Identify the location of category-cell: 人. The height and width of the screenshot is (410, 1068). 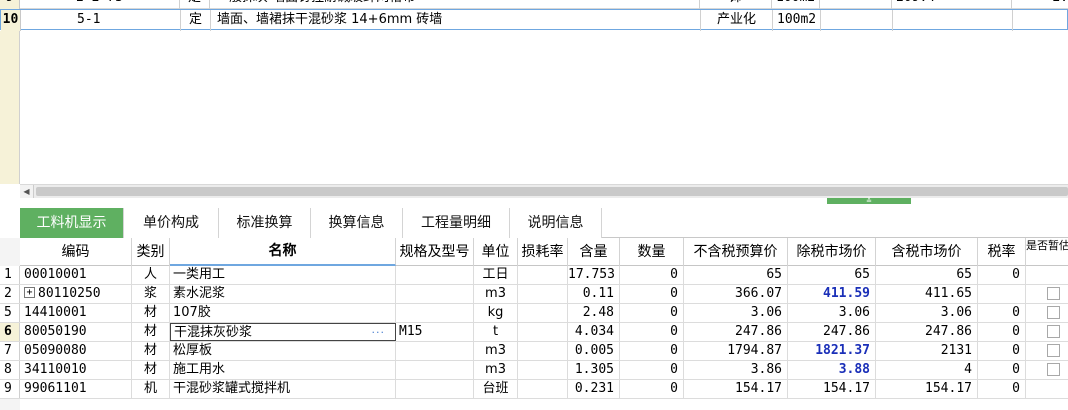
(151, 275).